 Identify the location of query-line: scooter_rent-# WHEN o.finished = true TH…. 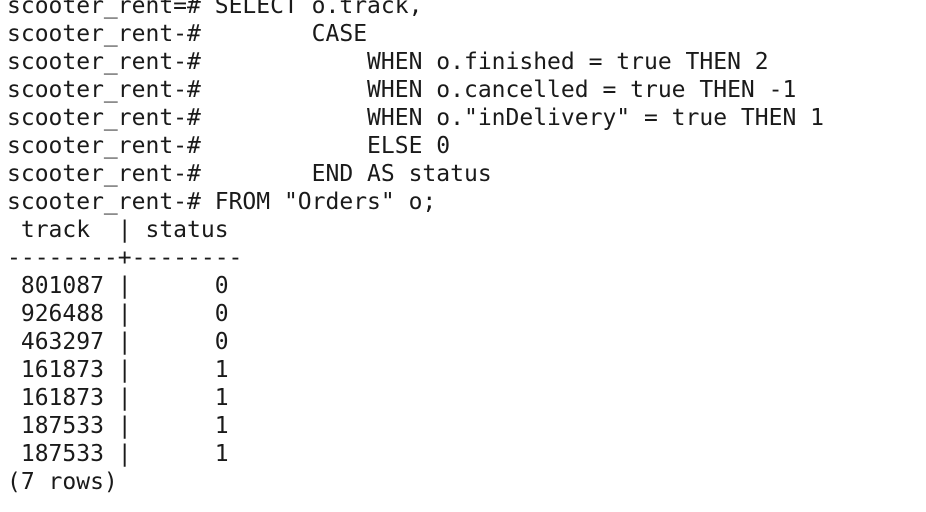
(463, 62).